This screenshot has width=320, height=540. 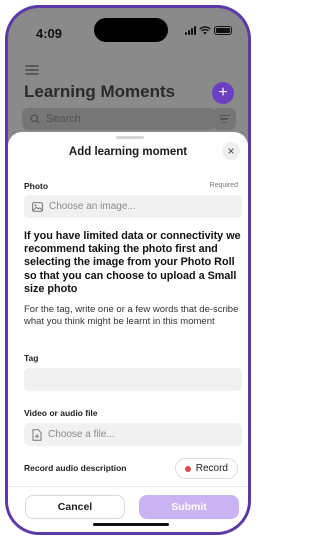 I want to click on record-button-label: Record, so click(x=211, y=468).